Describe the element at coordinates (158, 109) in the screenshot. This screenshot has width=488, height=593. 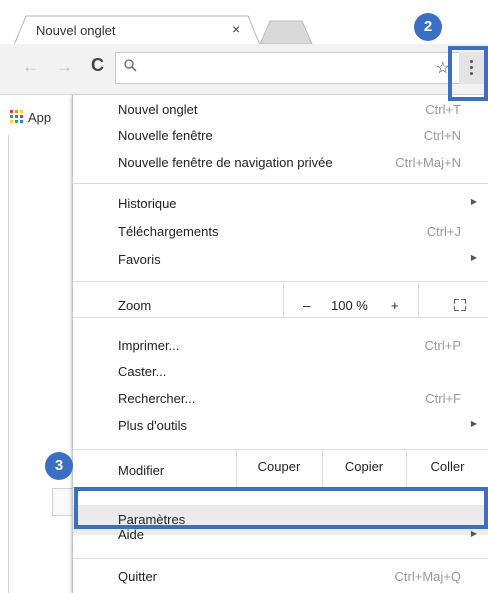
I see `menu-item-label: Nouvel onglet` at that location.